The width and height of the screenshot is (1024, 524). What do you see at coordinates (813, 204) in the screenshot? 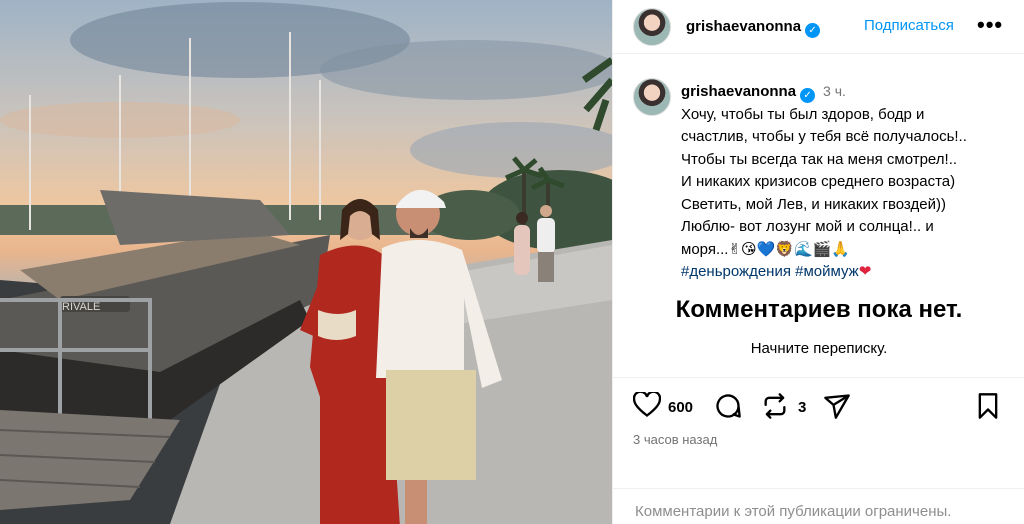
I see `caption-line: Светить, мой Лев, и никаких гвоздей))` at bounding box center [813, 204].